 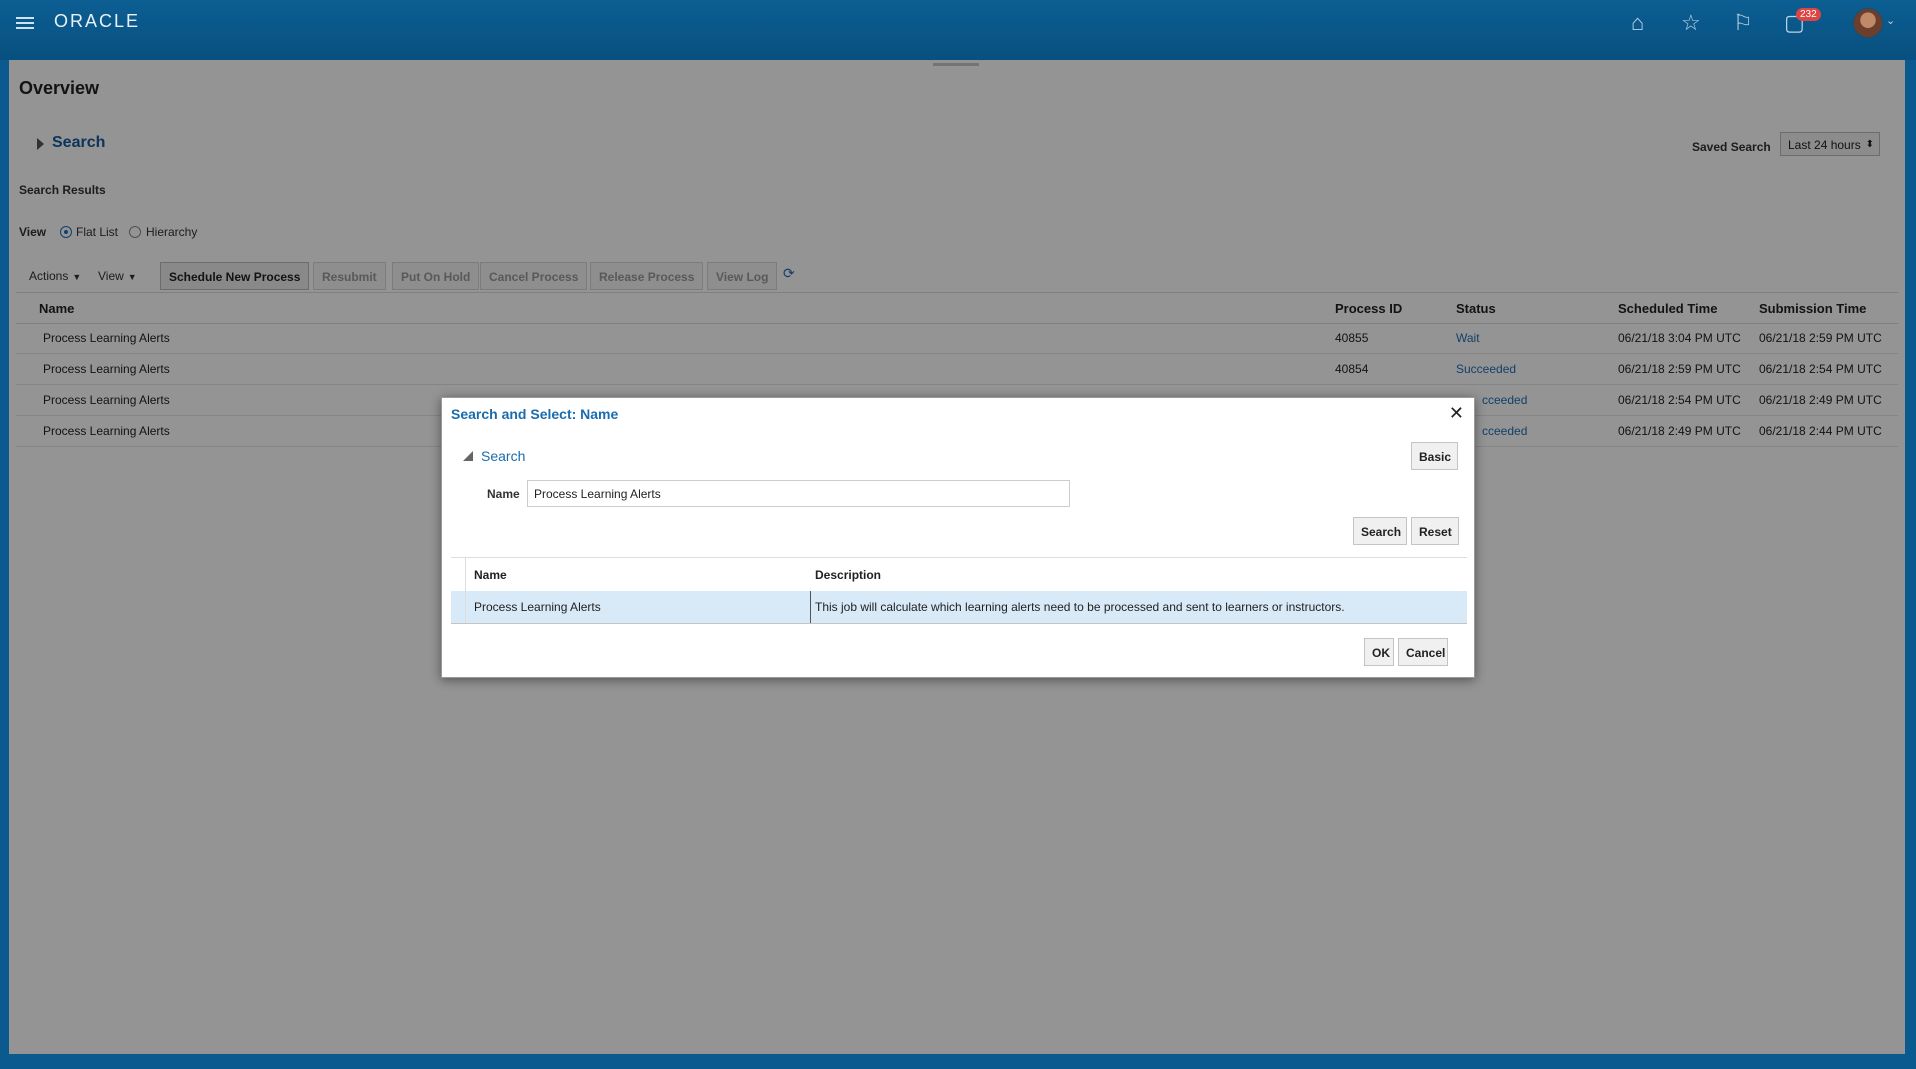 What do you see at coordinates (1379, 652) in the screenshot?
I see `ok-button: OK` at bounding box center [1379, 652].